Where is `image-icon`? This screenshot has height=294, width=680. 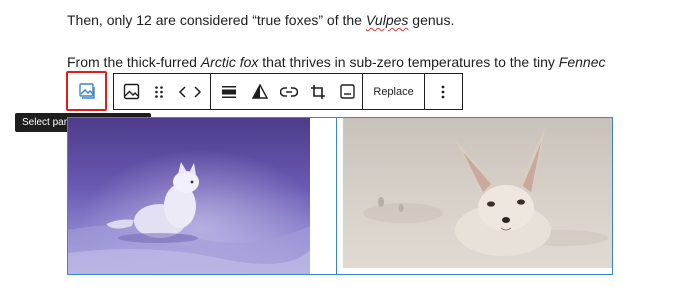 image-icon is located at coordinates (131, 91).